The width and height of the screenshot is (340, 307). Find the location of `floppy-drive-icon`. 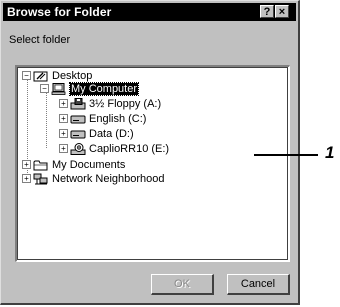

floppy-drive-icon is located at coordinates (78, 103).